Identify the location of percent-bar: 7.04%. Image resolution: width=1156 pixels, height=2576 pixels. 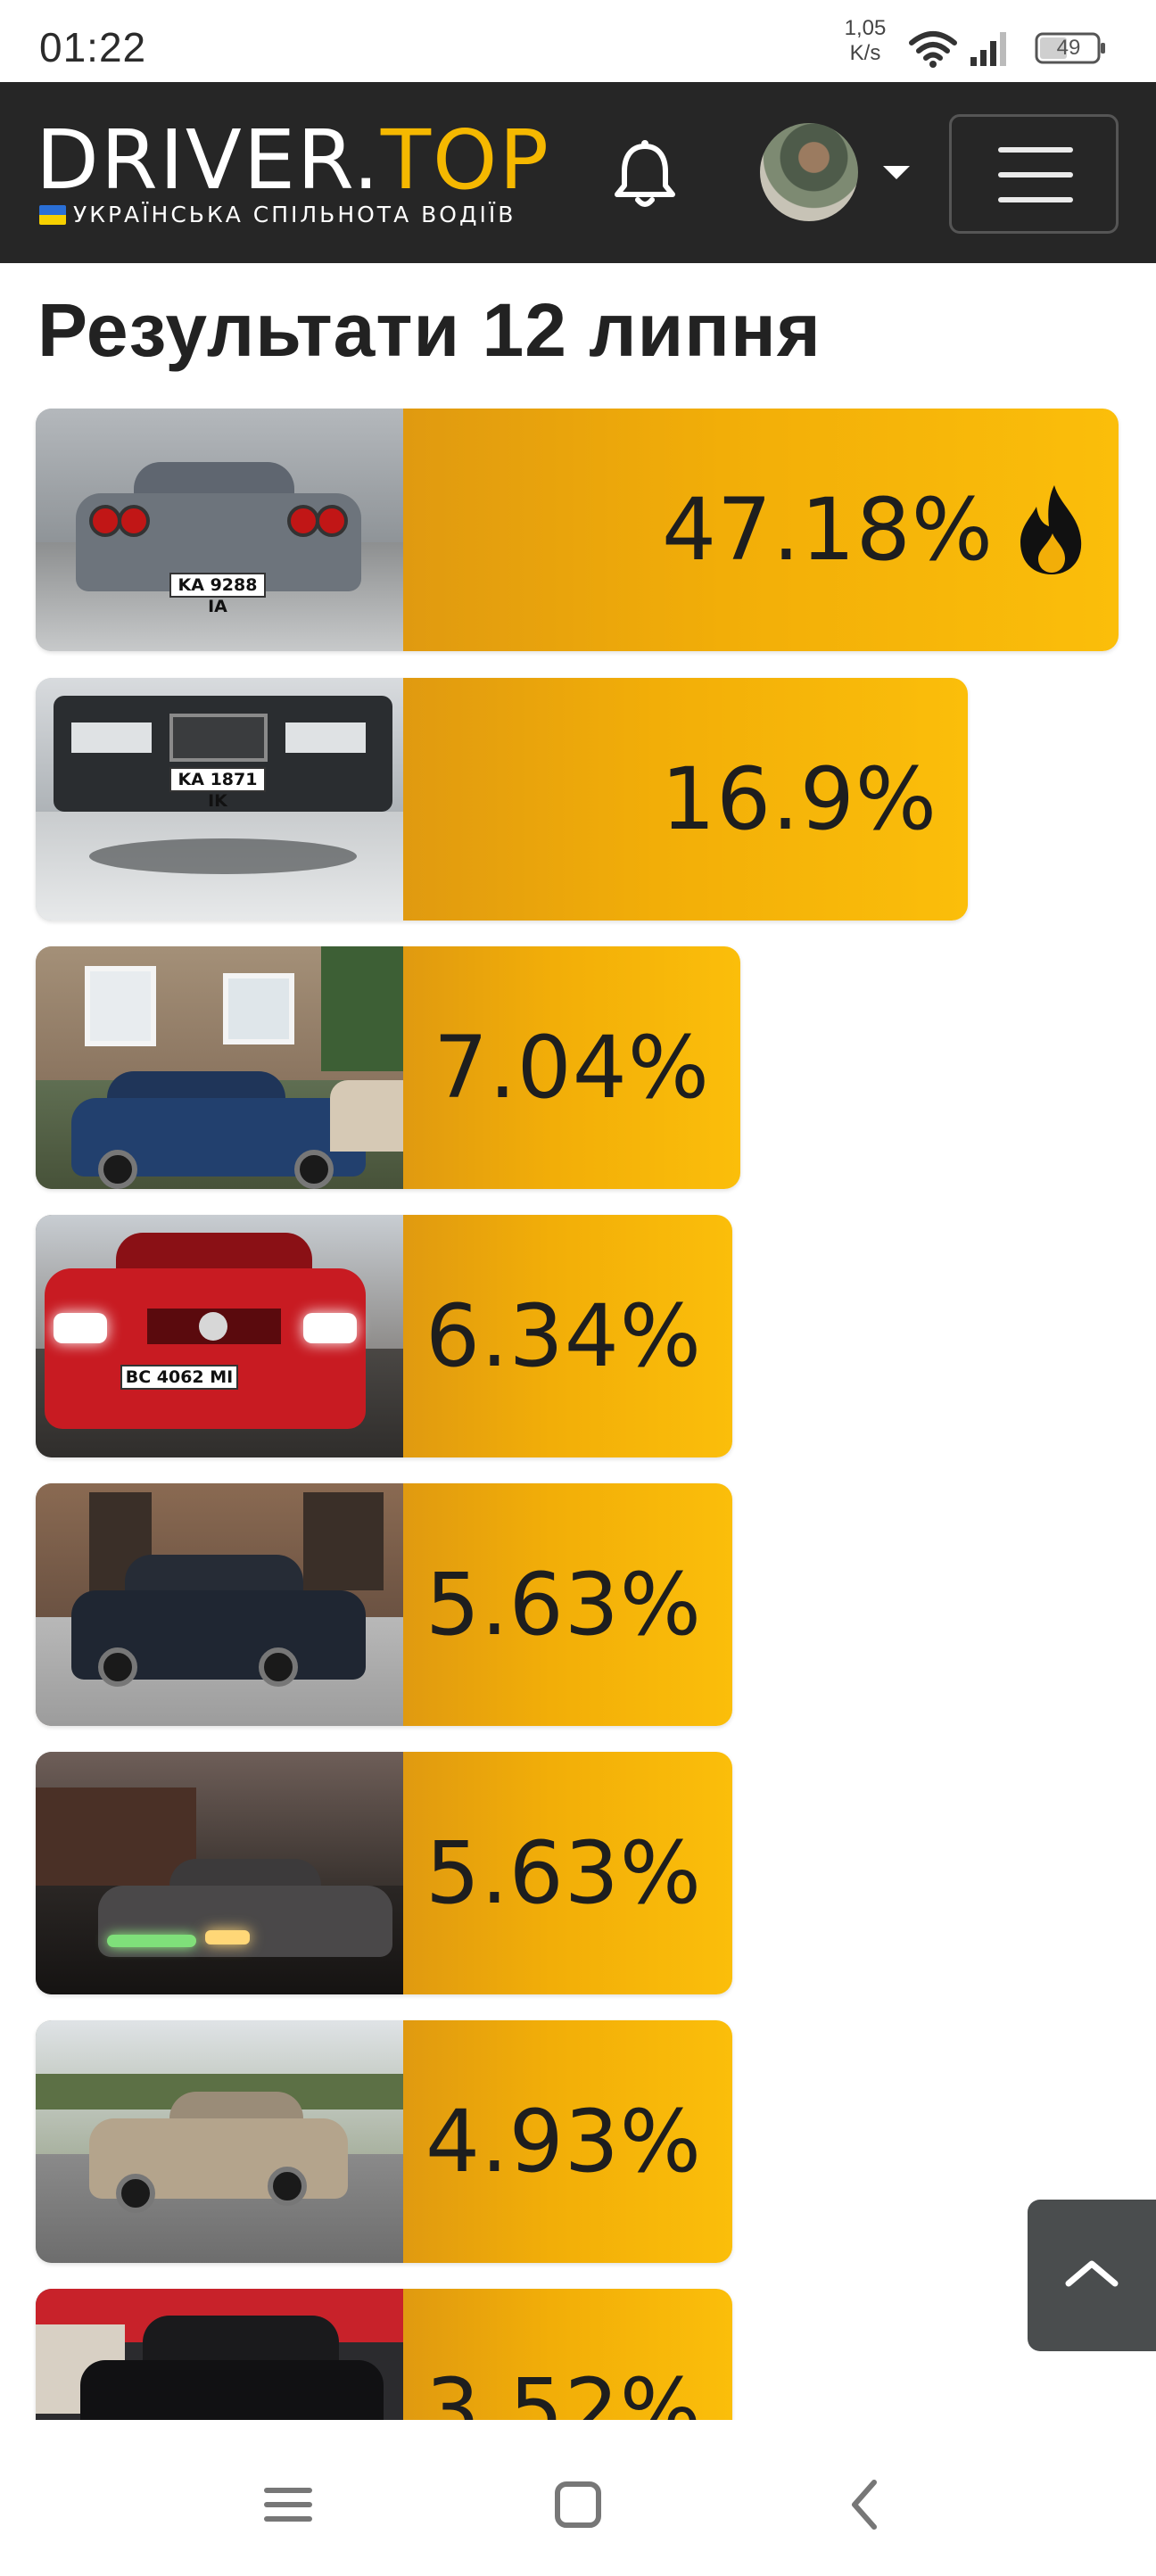
(571, 1068).